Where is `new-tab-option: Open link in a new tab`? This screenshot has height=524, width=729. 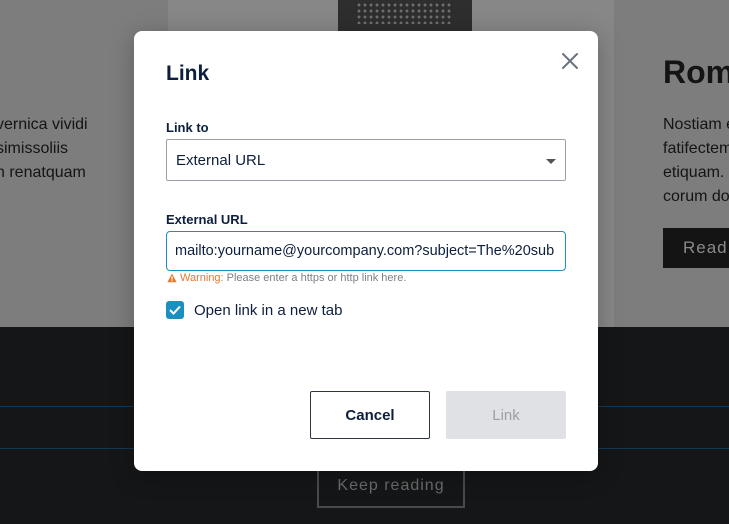 new-tab-option: Open link in a new tab is located at coordinates (254, 310).